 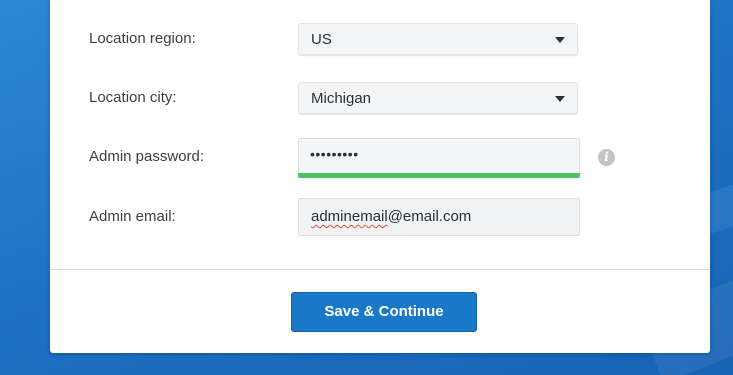 What do you see at coordinates (438, 39) in the screenshot?
I see `location-region-select: US` at bounding box center [438, 39].